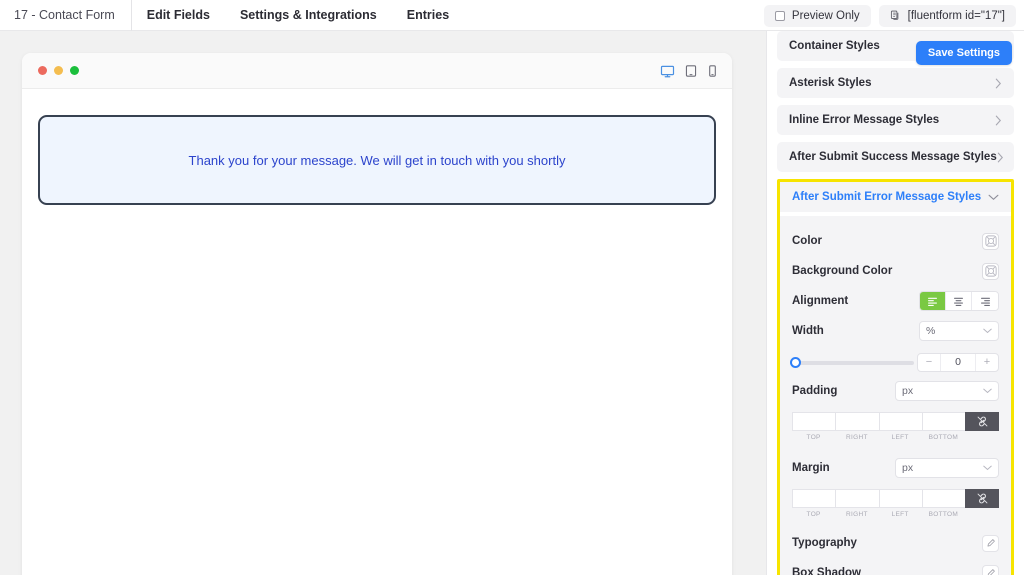  I want to click on alignment-button-group, so click(959, 301).